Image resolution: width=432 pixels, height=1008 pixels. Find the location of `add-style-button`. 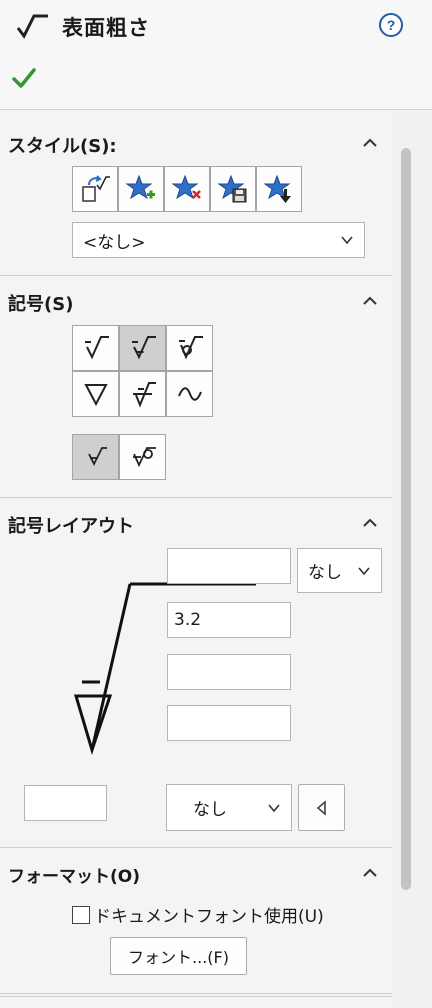

add-style-button is located at coordinates (141, 189).